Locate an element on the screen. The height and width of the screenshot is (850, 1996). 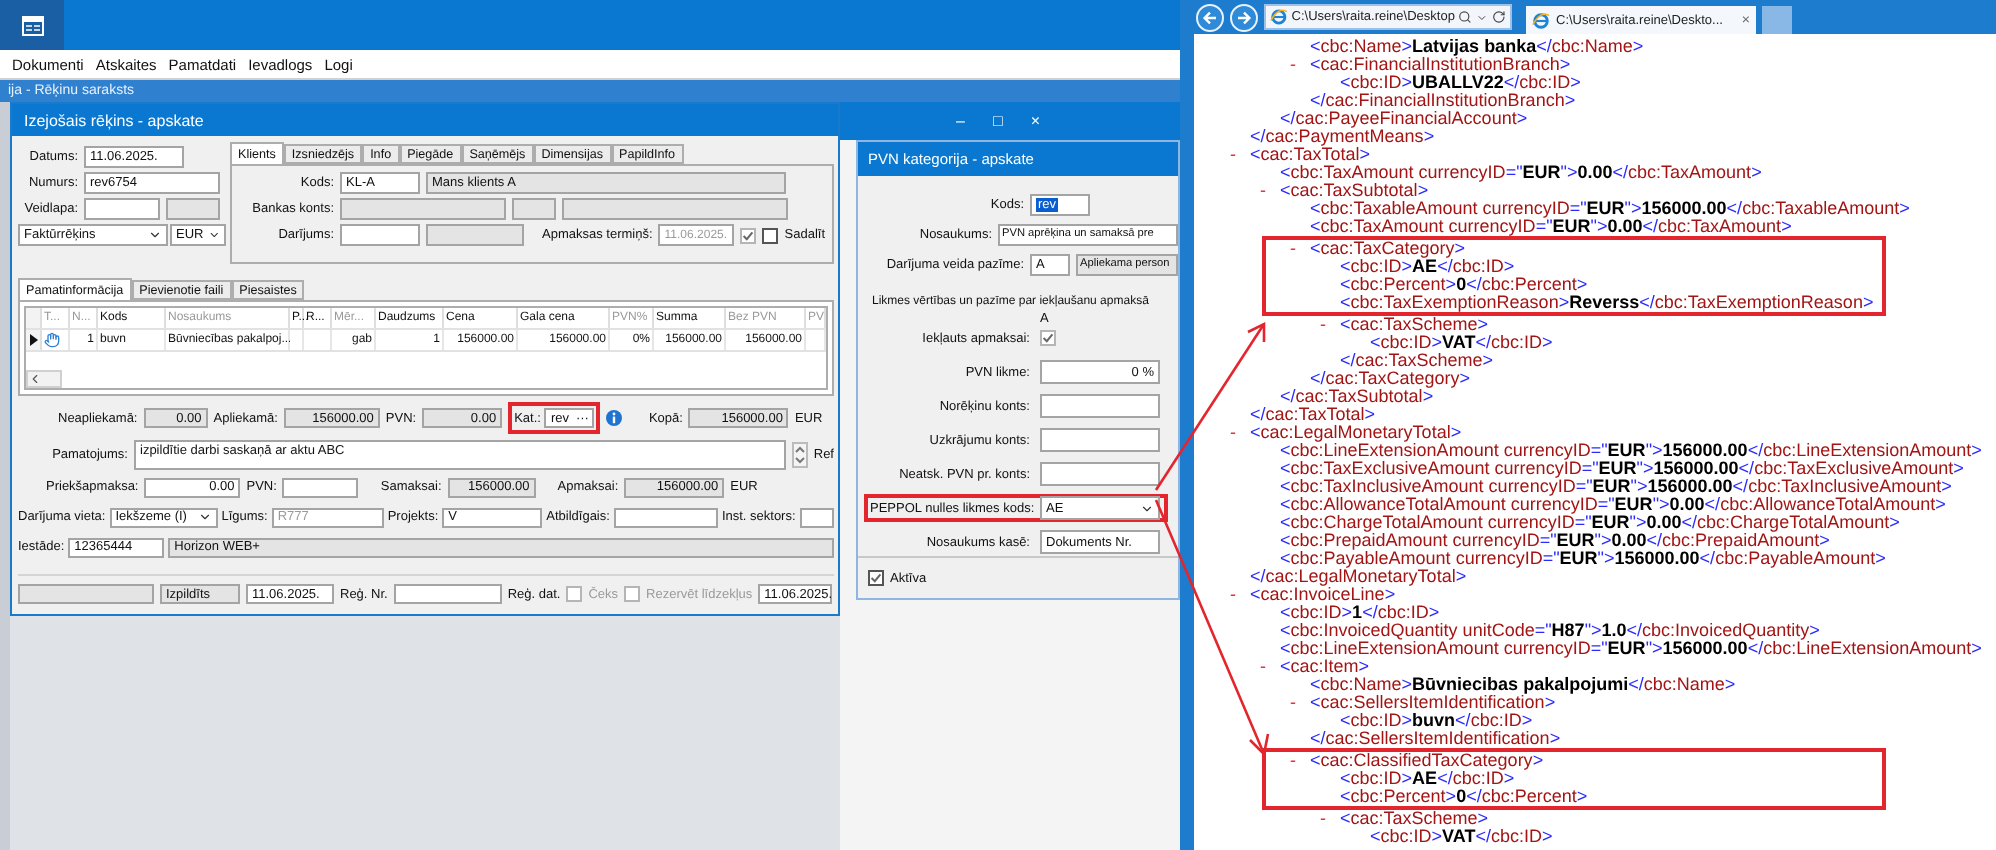
row-selector is located at coordinates (34, 340).